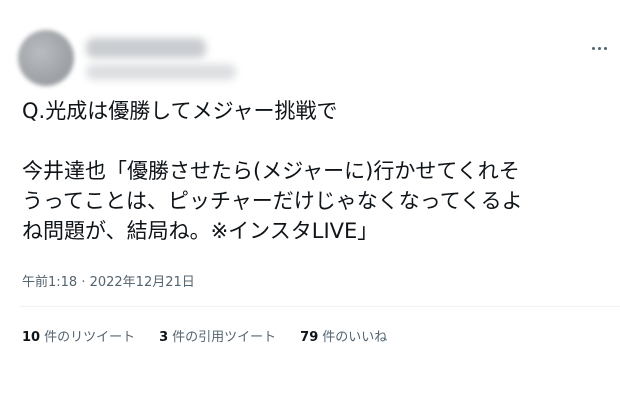  I want to click on tweet-line: ね問題が、結局ね。※インスタLIVE」, so click(200, 231).